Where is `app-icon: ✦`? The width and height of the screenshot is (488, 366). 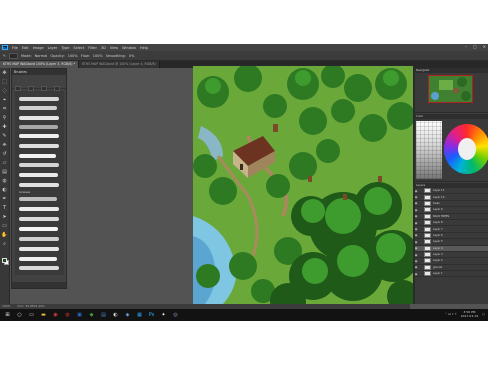
app-icon: ✦ is located at coordinates (163, 315).